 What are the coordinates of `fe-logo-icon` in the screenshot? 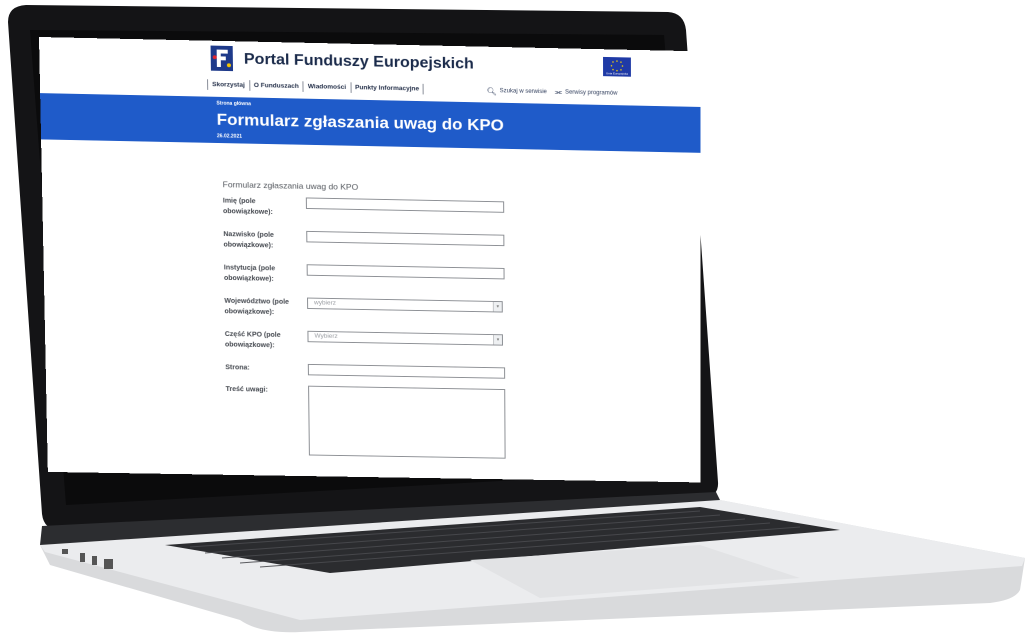 It's located at (222, 58).